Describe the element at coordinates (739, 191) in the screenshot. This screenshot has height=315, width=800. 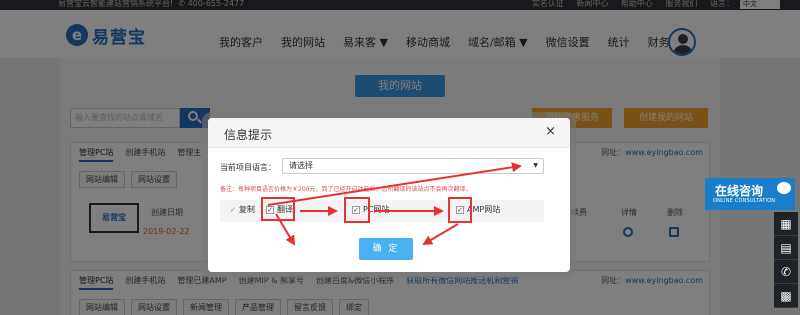
I see `consult-title: 在线咨询` at that location.